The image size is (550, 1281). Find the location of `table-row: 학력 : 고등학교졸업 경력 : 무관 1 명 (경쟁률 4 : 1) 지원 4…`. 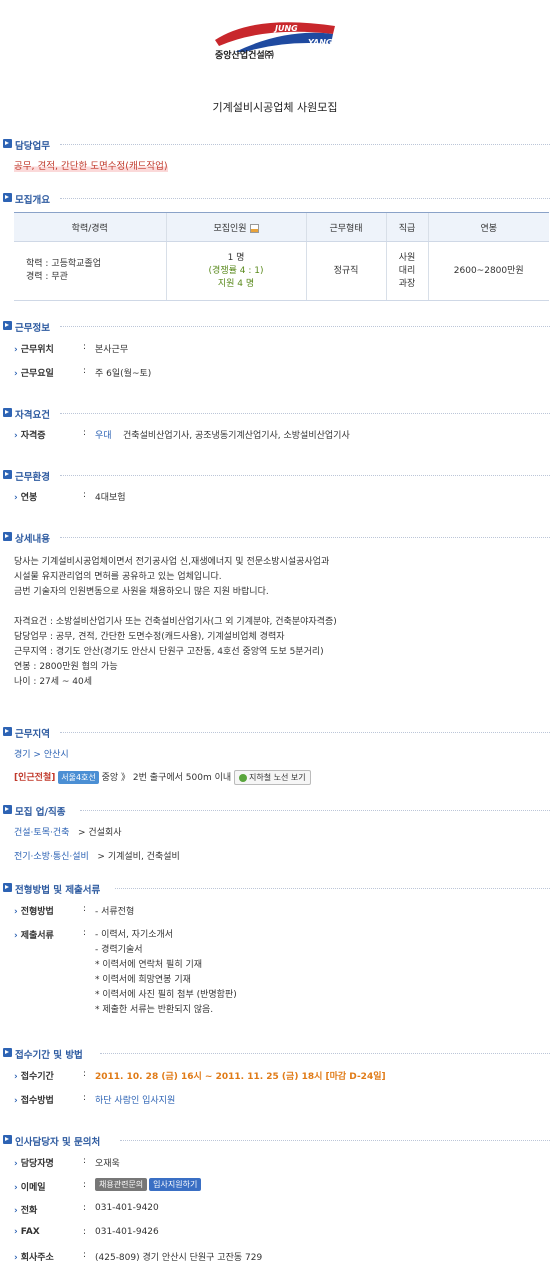

table-row: 학력 : 고등학교졸업 경력 : 무관 1 명 (경쟁률 4 : 1) 지원 4… is located at coordinates (281, 271).